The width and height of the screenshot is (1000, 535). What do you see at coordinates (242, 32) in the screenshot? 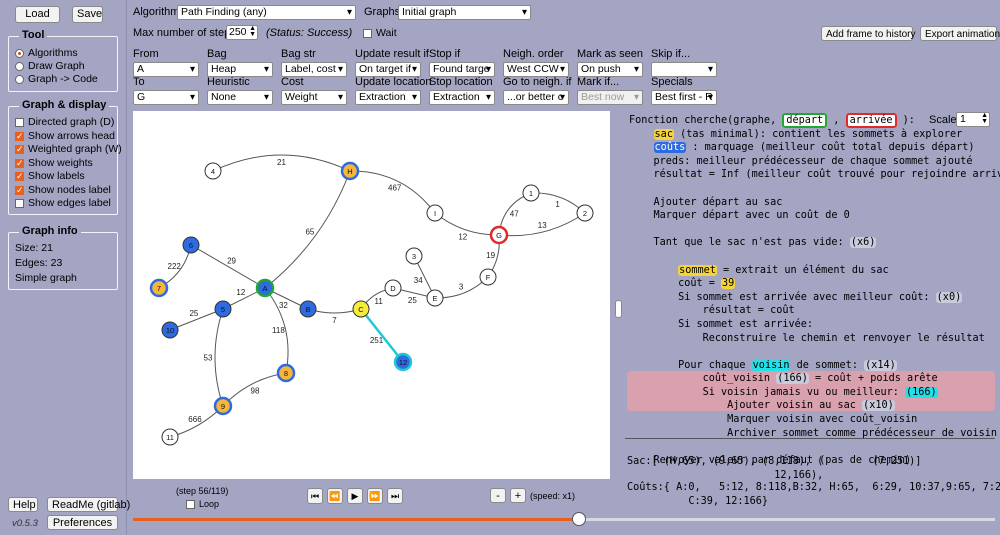
I see `max-steps-input: 250 ▲ ▼` at bounding box center [242, 32].